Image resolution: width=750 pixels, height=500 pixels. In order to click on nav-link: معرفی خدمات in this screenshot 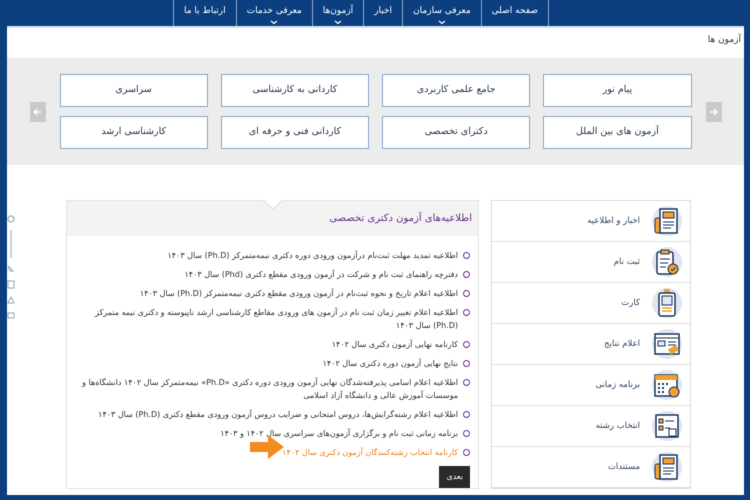, I will do `click(274, 13)`.